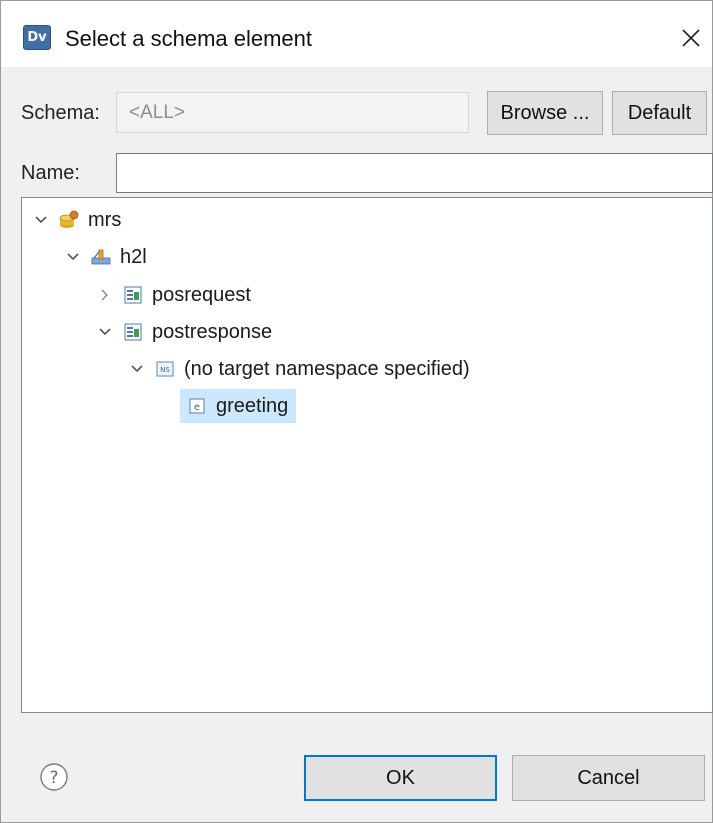  I want to click on tree-node-greeting: e greeting, so click(238, 406).